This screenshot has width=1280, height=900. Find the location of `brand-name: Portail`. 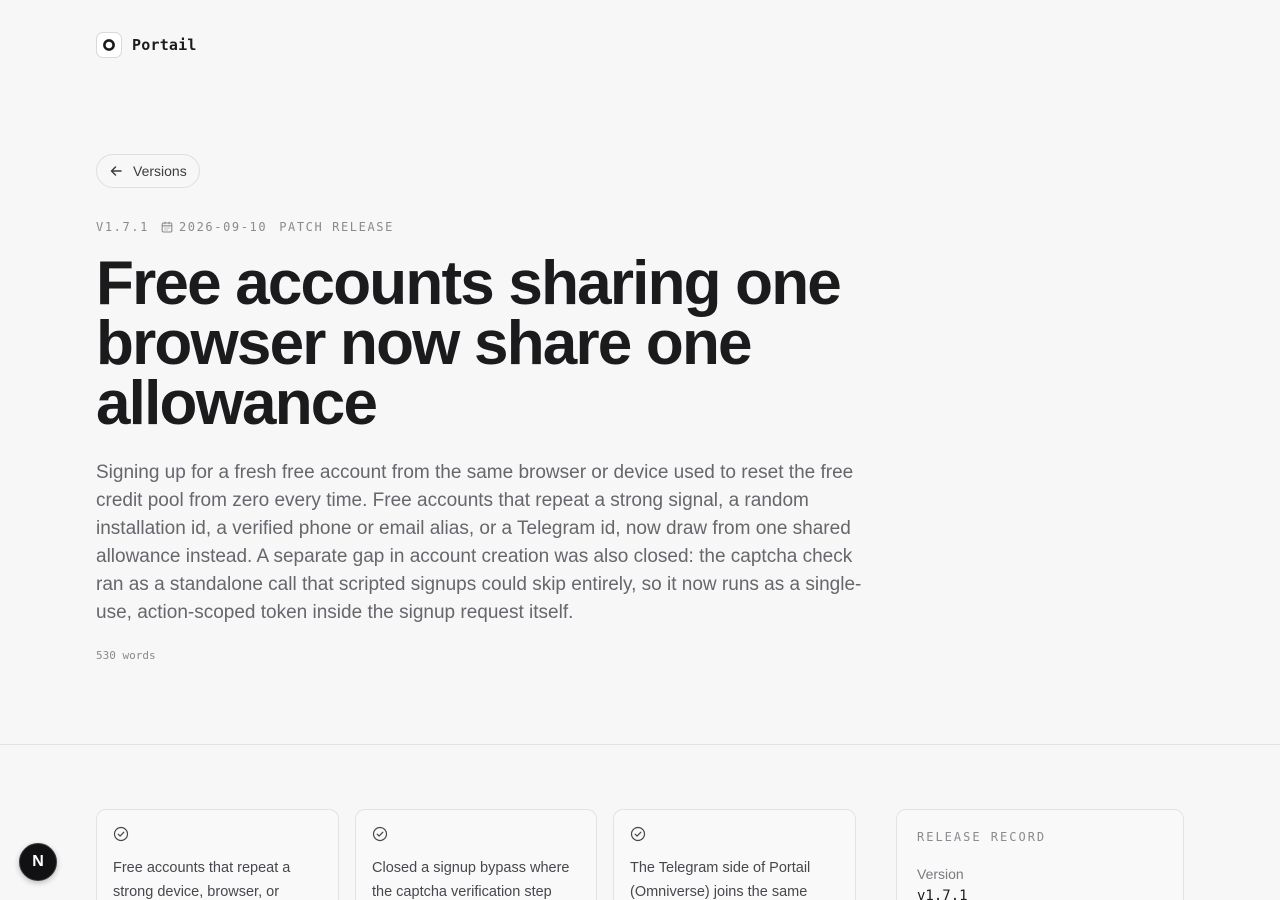

brand-name: Portail is located at coordinates (164, 45).